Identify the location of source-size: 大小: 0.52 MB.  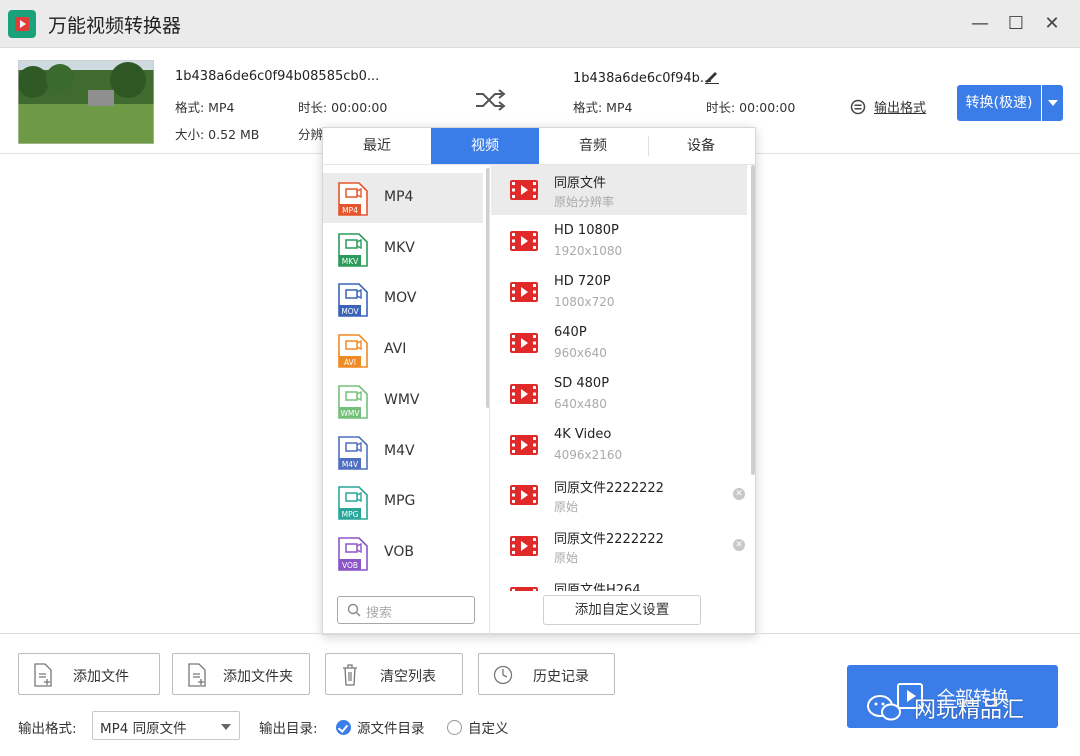
(217, 134).